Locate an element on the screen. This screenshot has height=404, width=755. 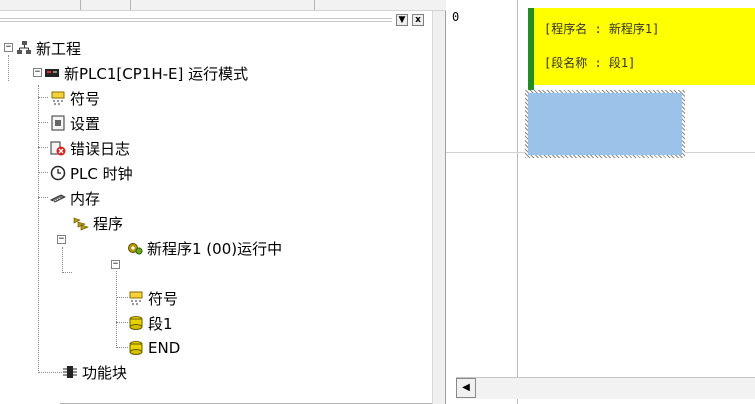
tree-node-label: 错误日志 is located at coordinates (100, 148).